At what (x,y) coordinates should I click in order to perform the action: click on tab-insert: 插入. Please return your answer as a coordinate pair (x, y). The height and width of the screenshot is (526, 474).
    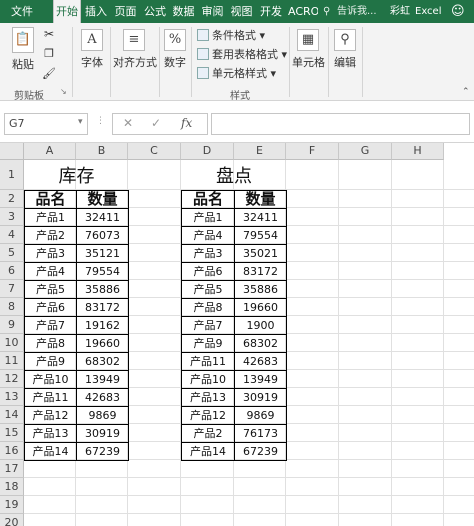
    Looking at the image, I should click on (96, 11).